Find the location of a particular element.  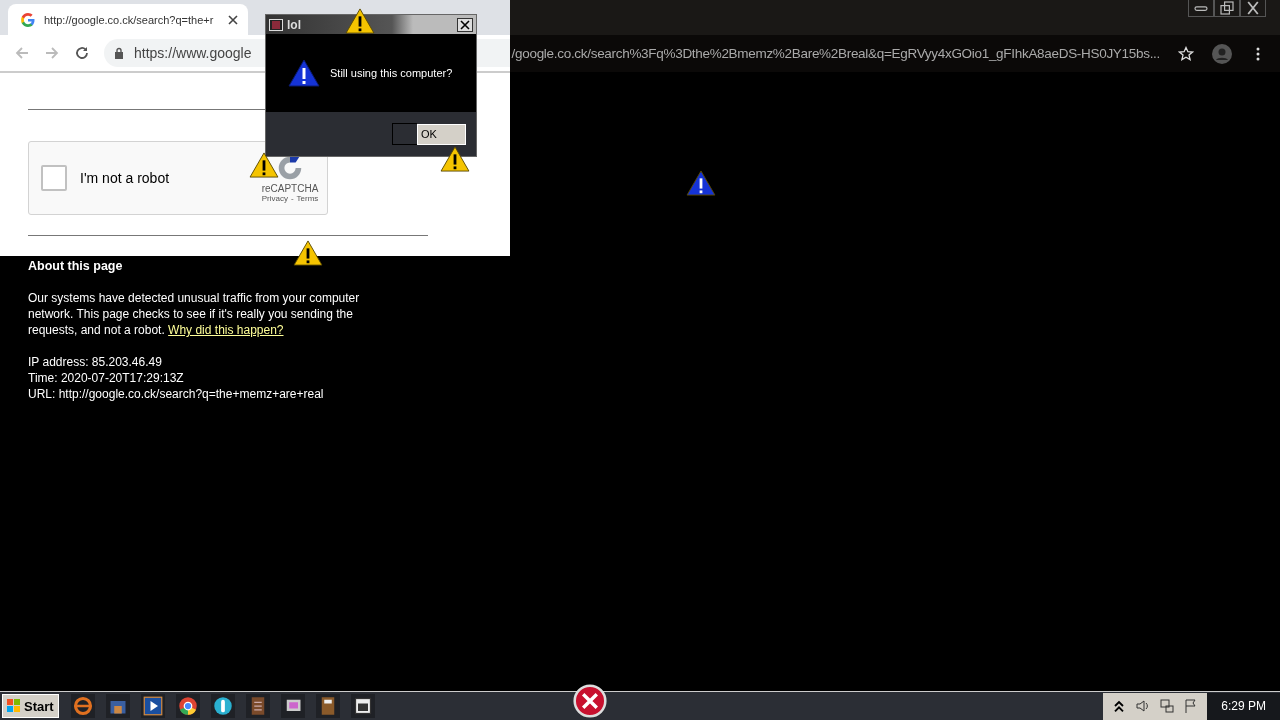

dialog-title: lol is located at coordinates (294, 24).